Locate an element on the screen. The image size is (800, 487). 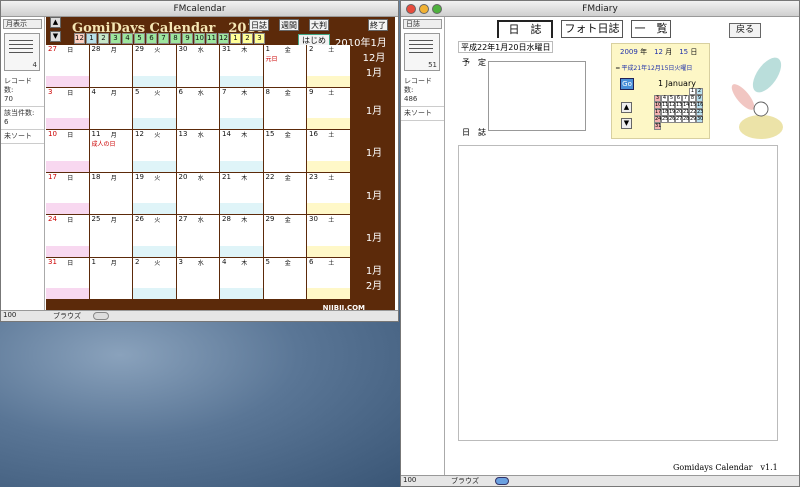
mini-day: 2 is located at coordinates (699, 91).